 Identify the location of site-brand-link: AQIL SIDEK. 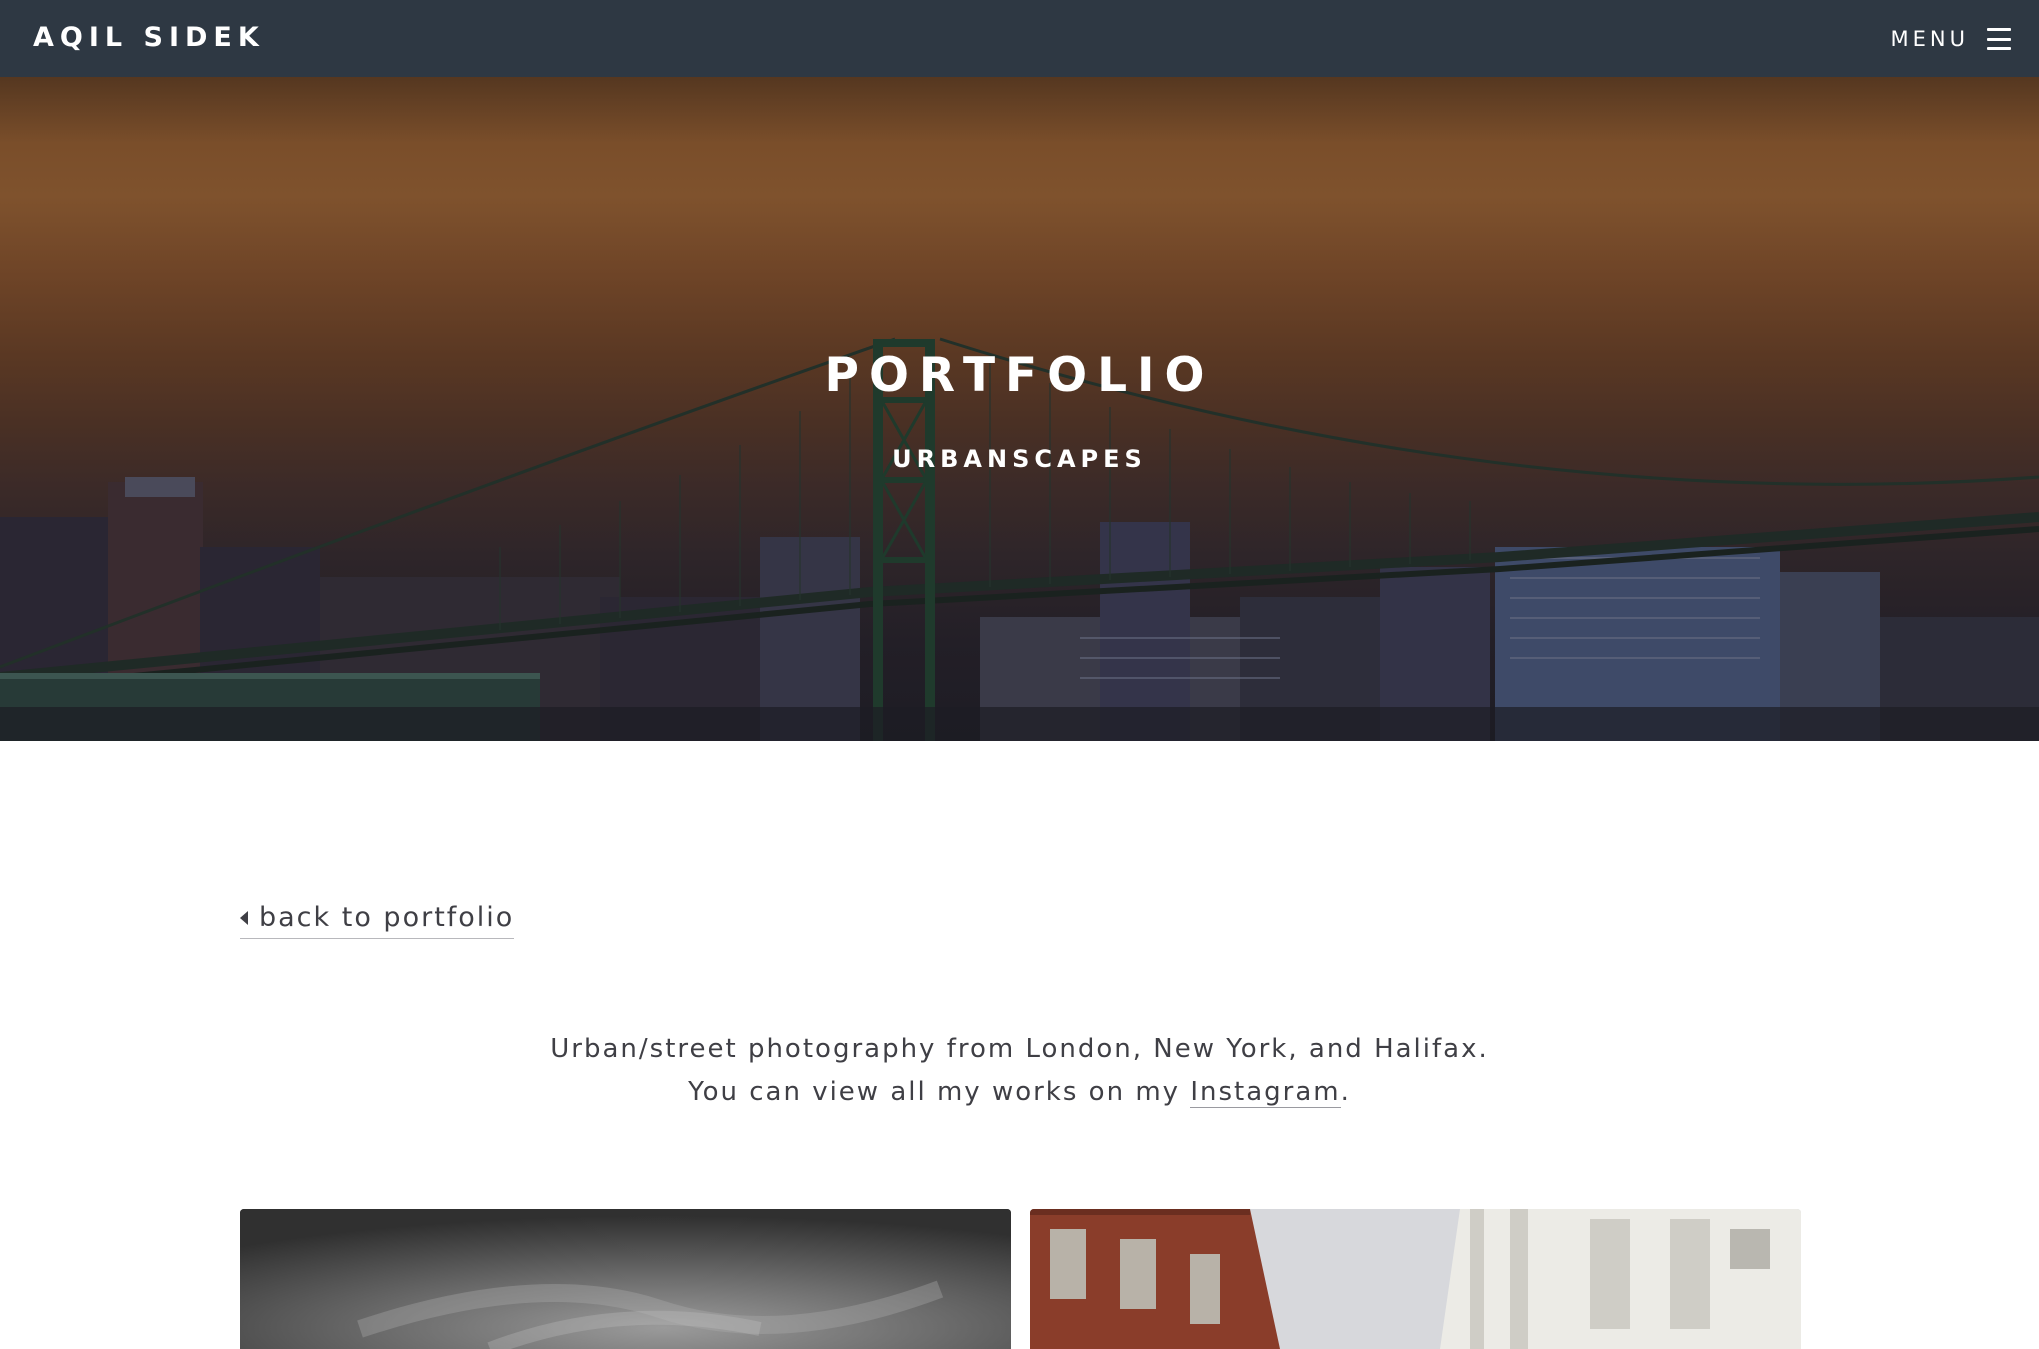
(149, 38).